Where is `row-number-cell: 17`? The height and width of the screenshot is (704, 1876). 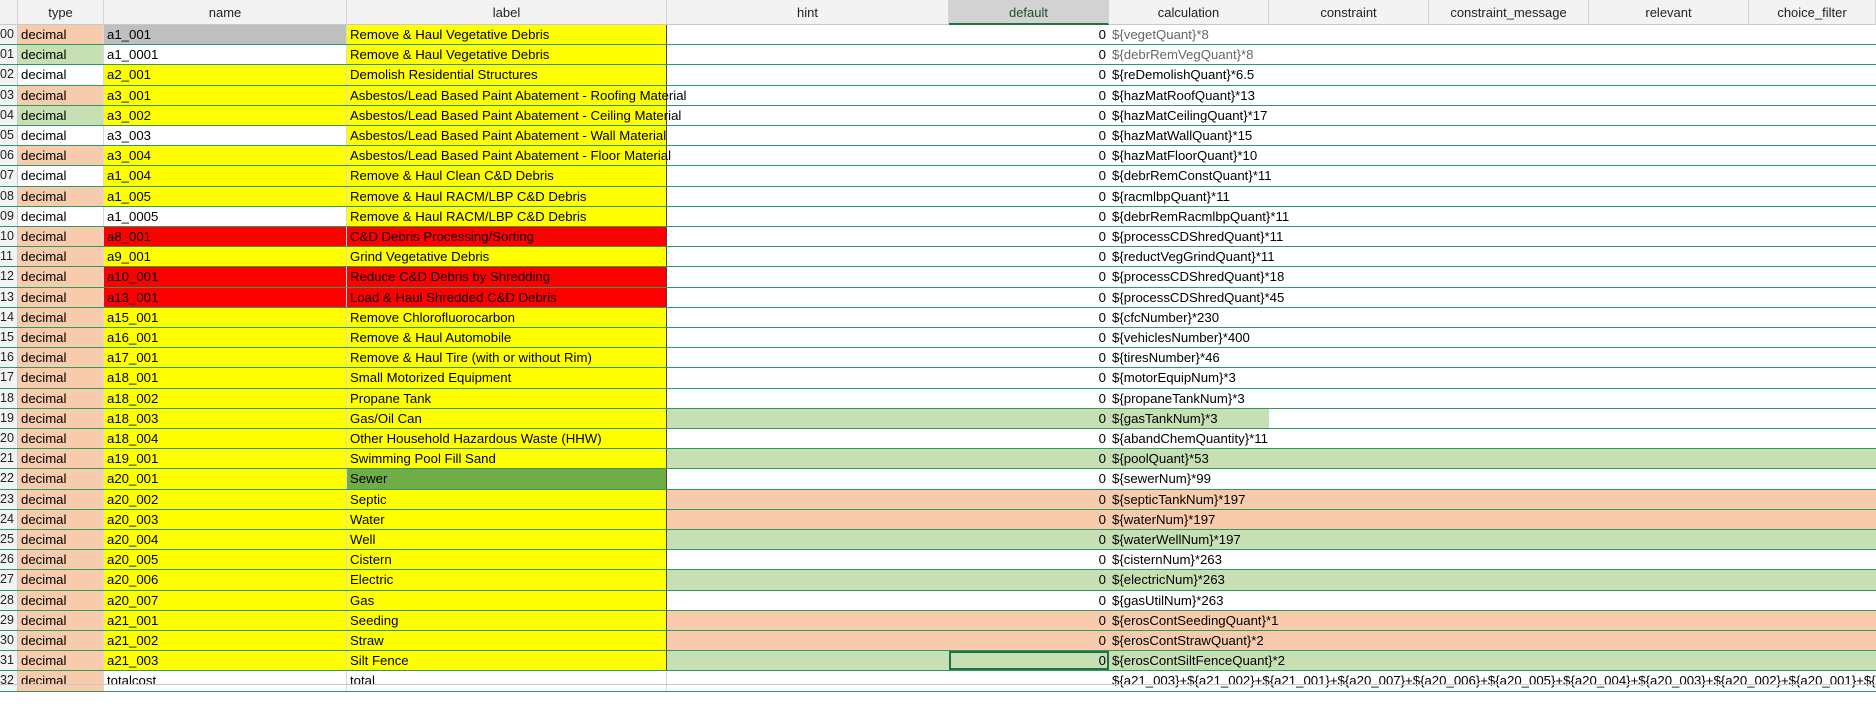
row-number-cell: 17 is located at coordinates (9, 378).